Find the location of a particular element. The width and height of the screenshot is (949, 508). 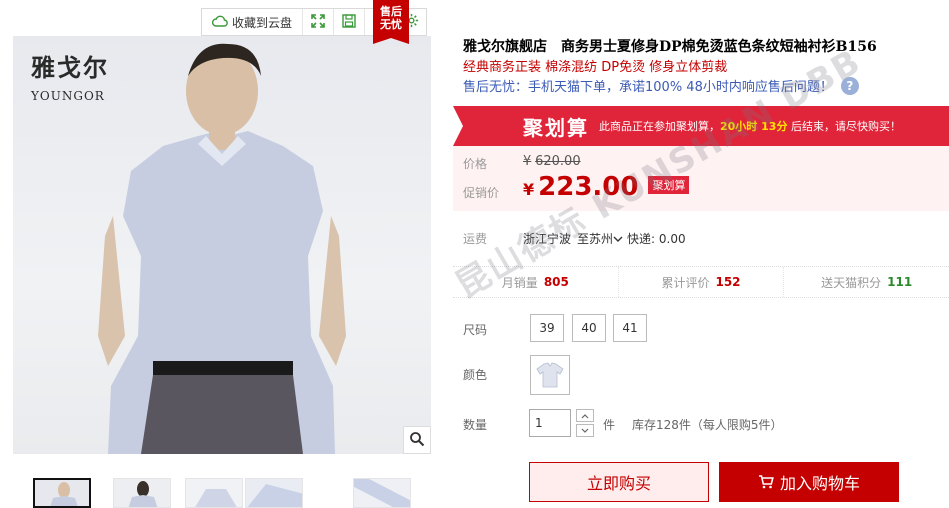

stats-bar: 月销量 805 累计评价 152 送天猫积分 111 is located at coordinates (701, 282).